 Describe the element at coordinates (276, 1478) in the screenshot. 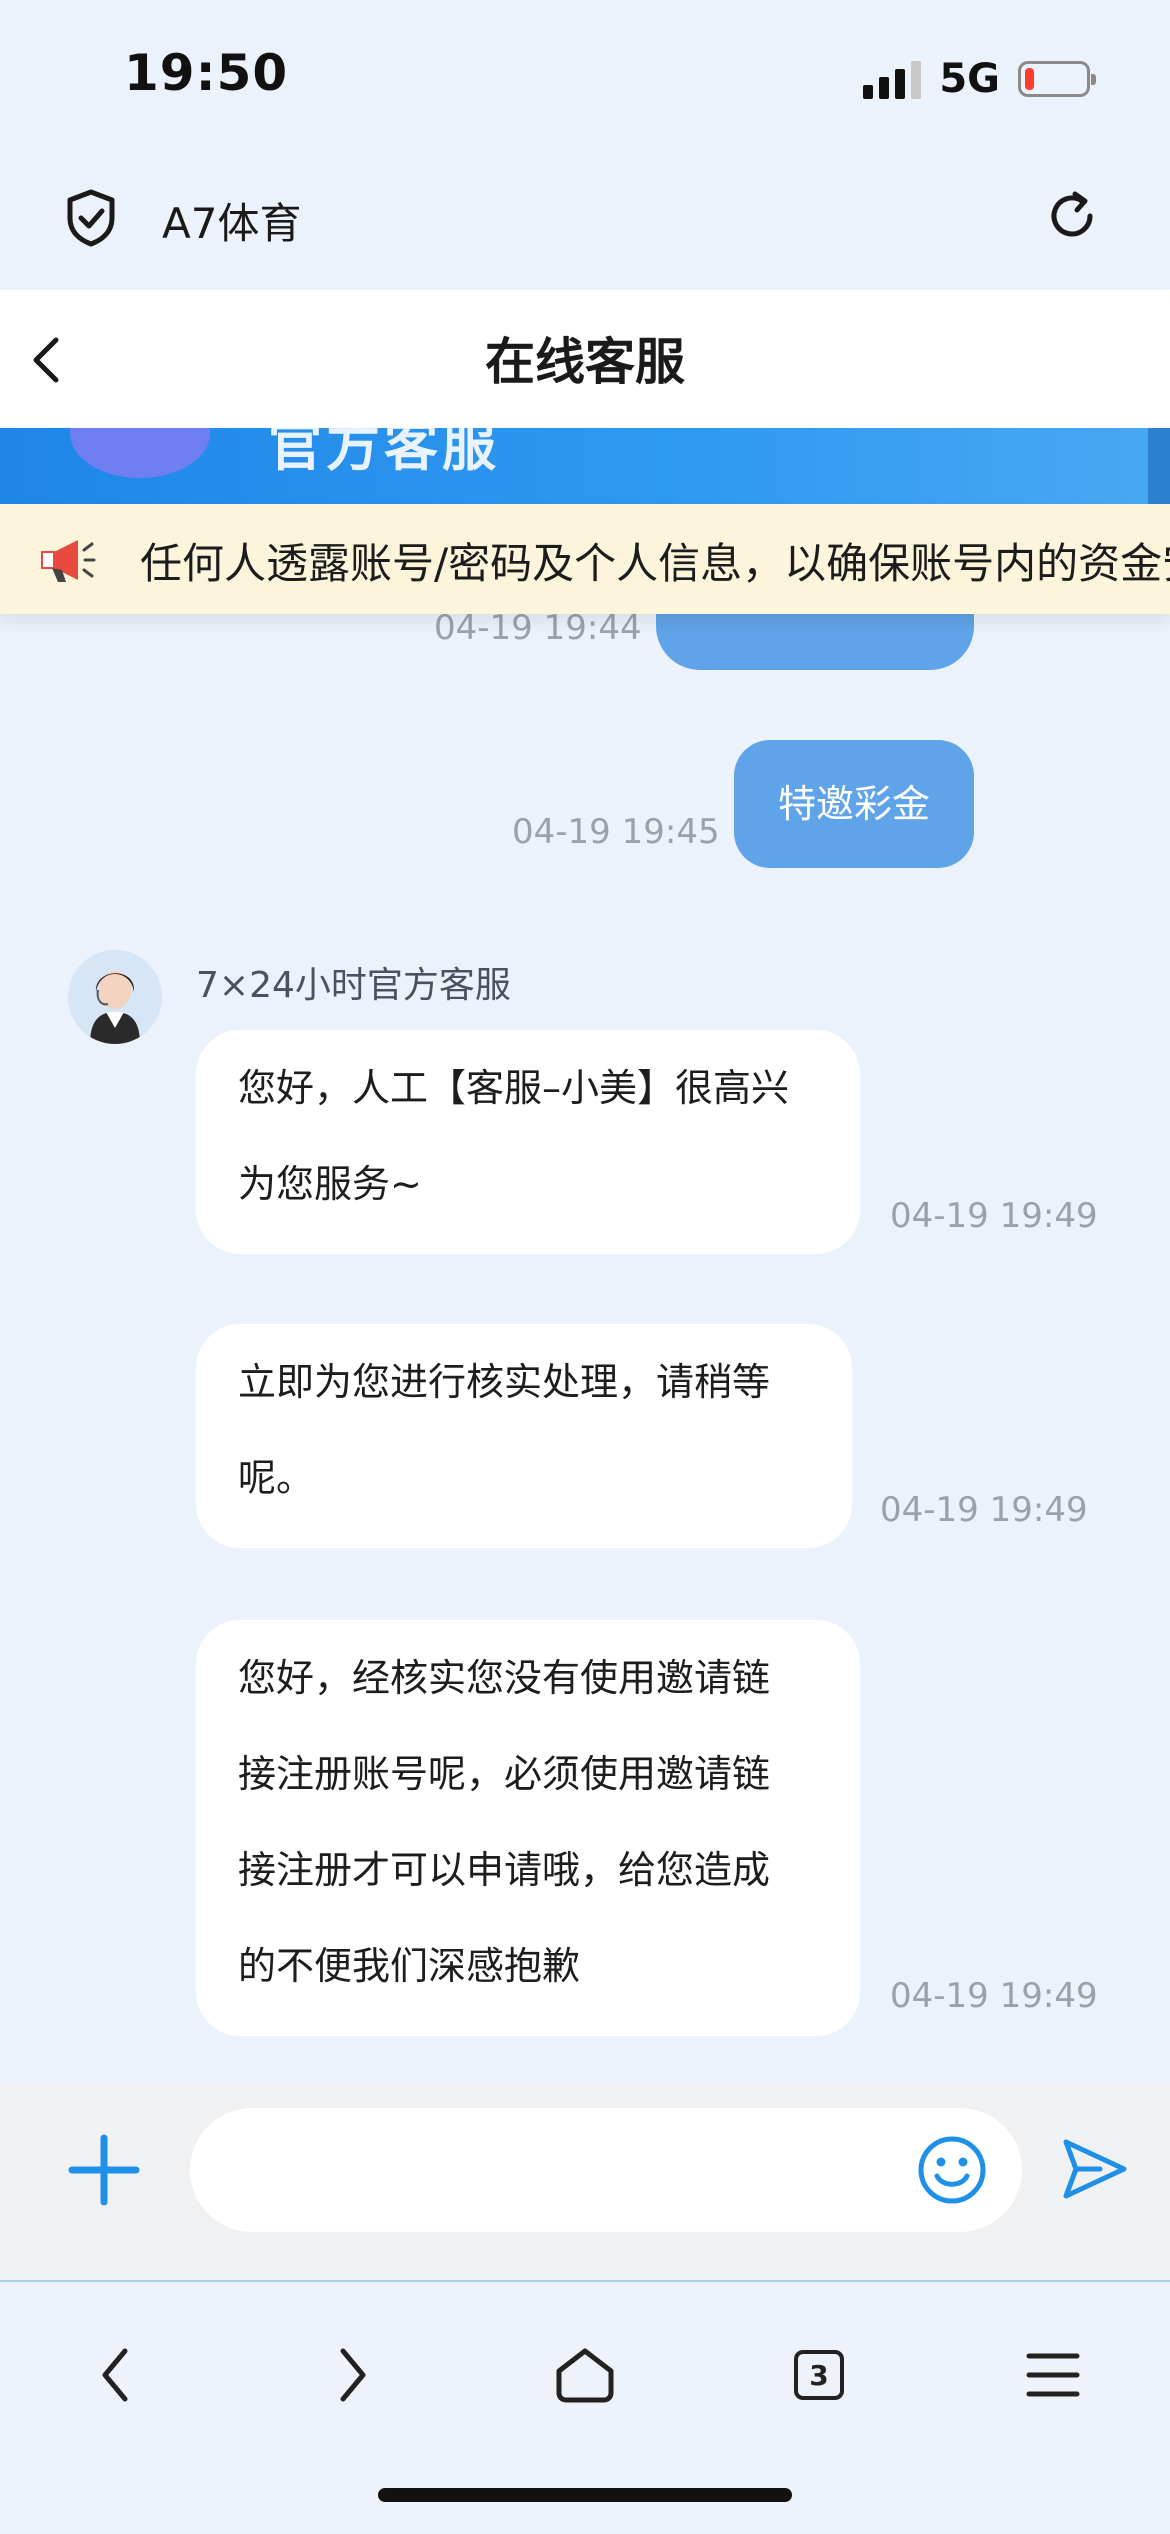

I see `message-line: 呢。` at that location.